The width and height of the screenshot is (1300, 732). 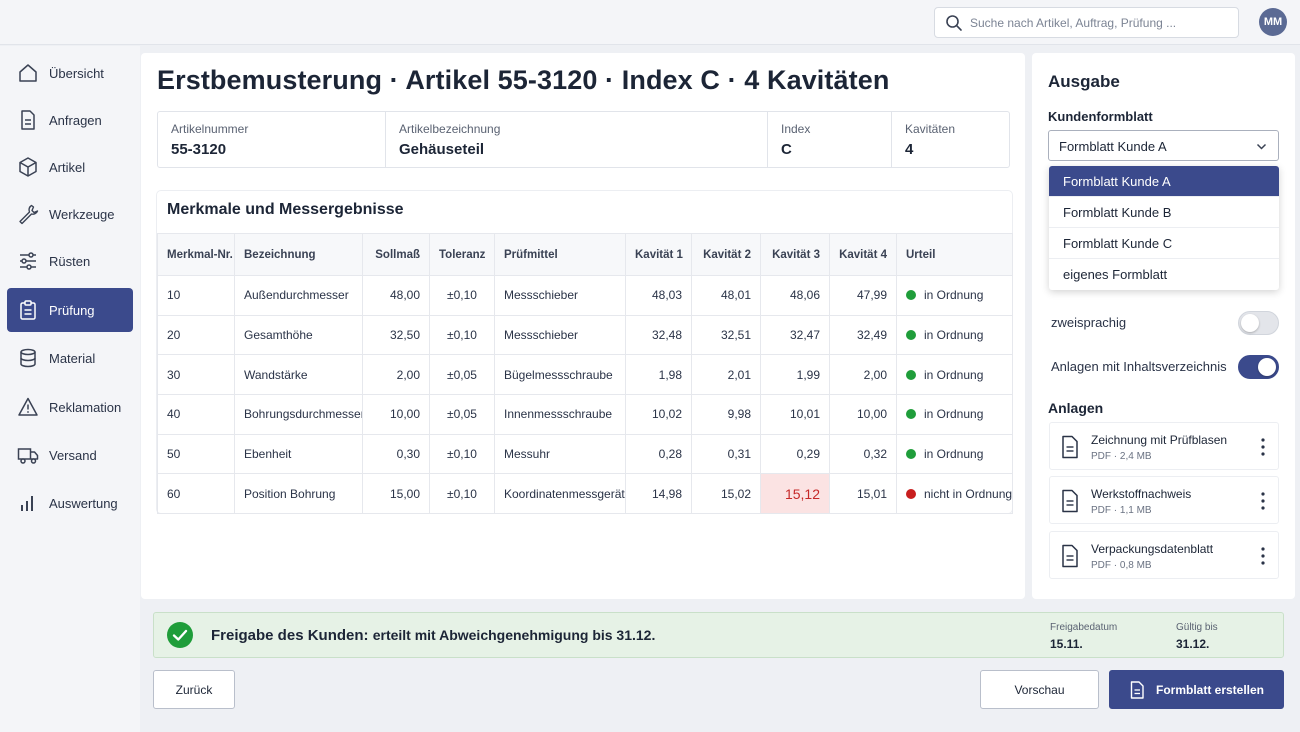 I want to click on column-header: Kavität 1, so click(x=658, y=254).